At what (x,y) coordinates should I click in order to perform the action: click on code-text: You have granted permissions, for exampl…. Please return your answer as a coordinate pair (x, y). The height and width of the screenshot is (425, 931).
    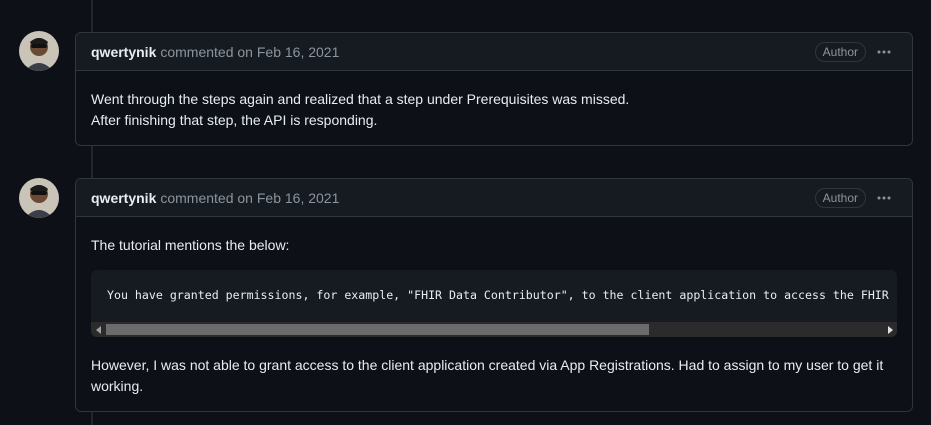
    Looking at the image, I should click on (502, 295).